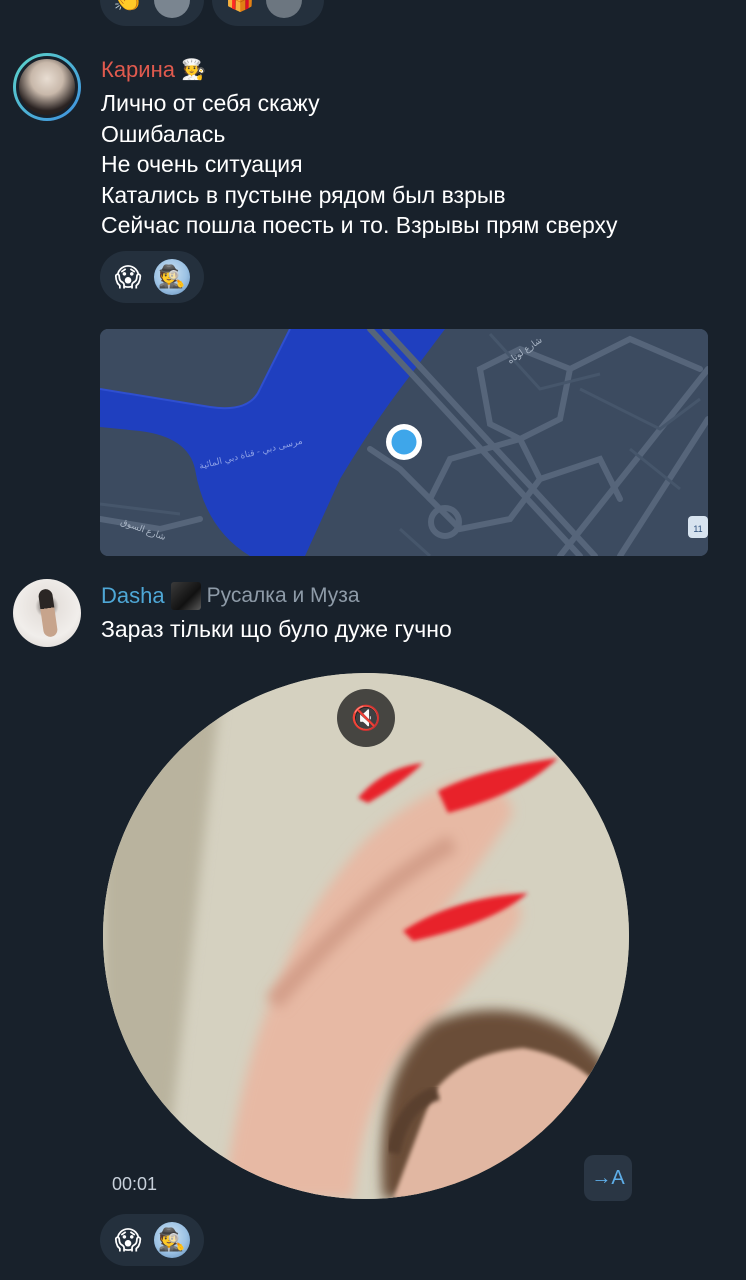 This screenshot has width=746, height=1280. What do you see at coordinates (133, 595) in the screenshot?
I see `sender-name: Dasha` at bounding box center [133, 595].